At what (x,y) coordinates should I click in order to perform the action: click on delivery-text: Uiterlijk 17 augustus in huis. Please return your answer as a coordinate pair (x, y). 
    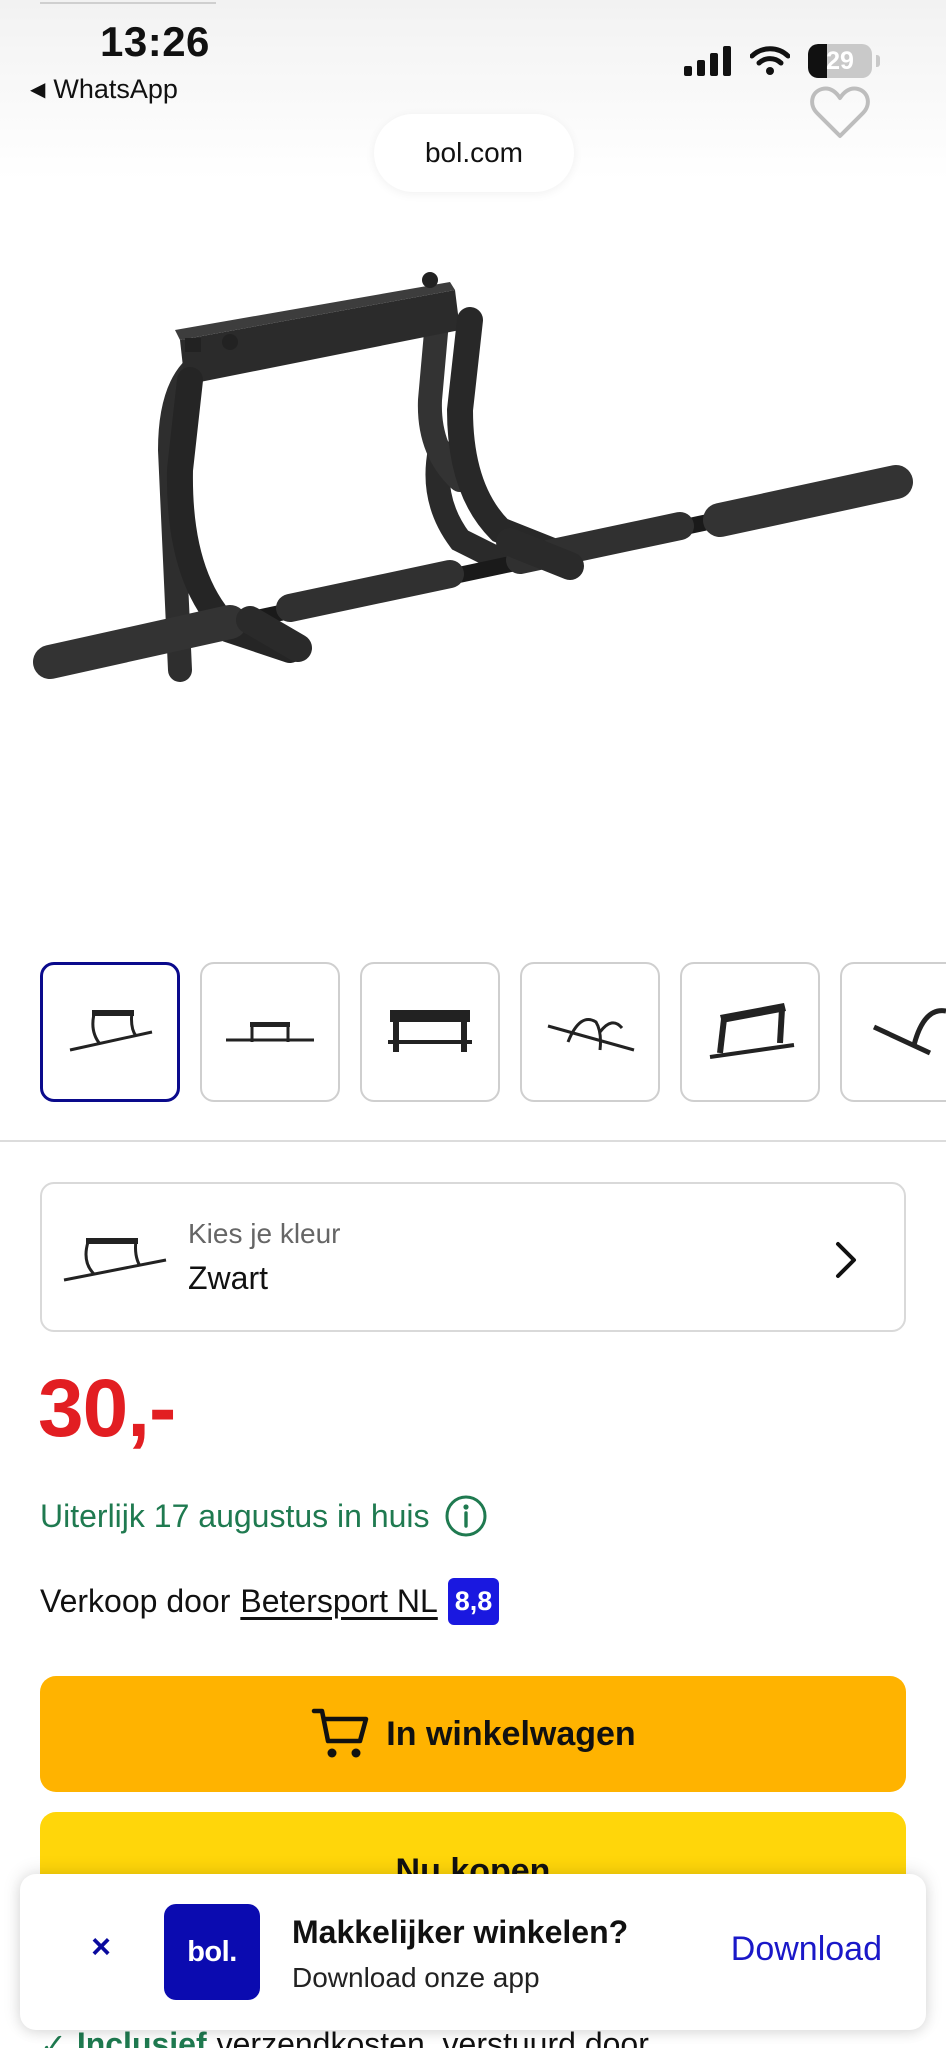
    Looking at the image, I should click on (235, 1515).